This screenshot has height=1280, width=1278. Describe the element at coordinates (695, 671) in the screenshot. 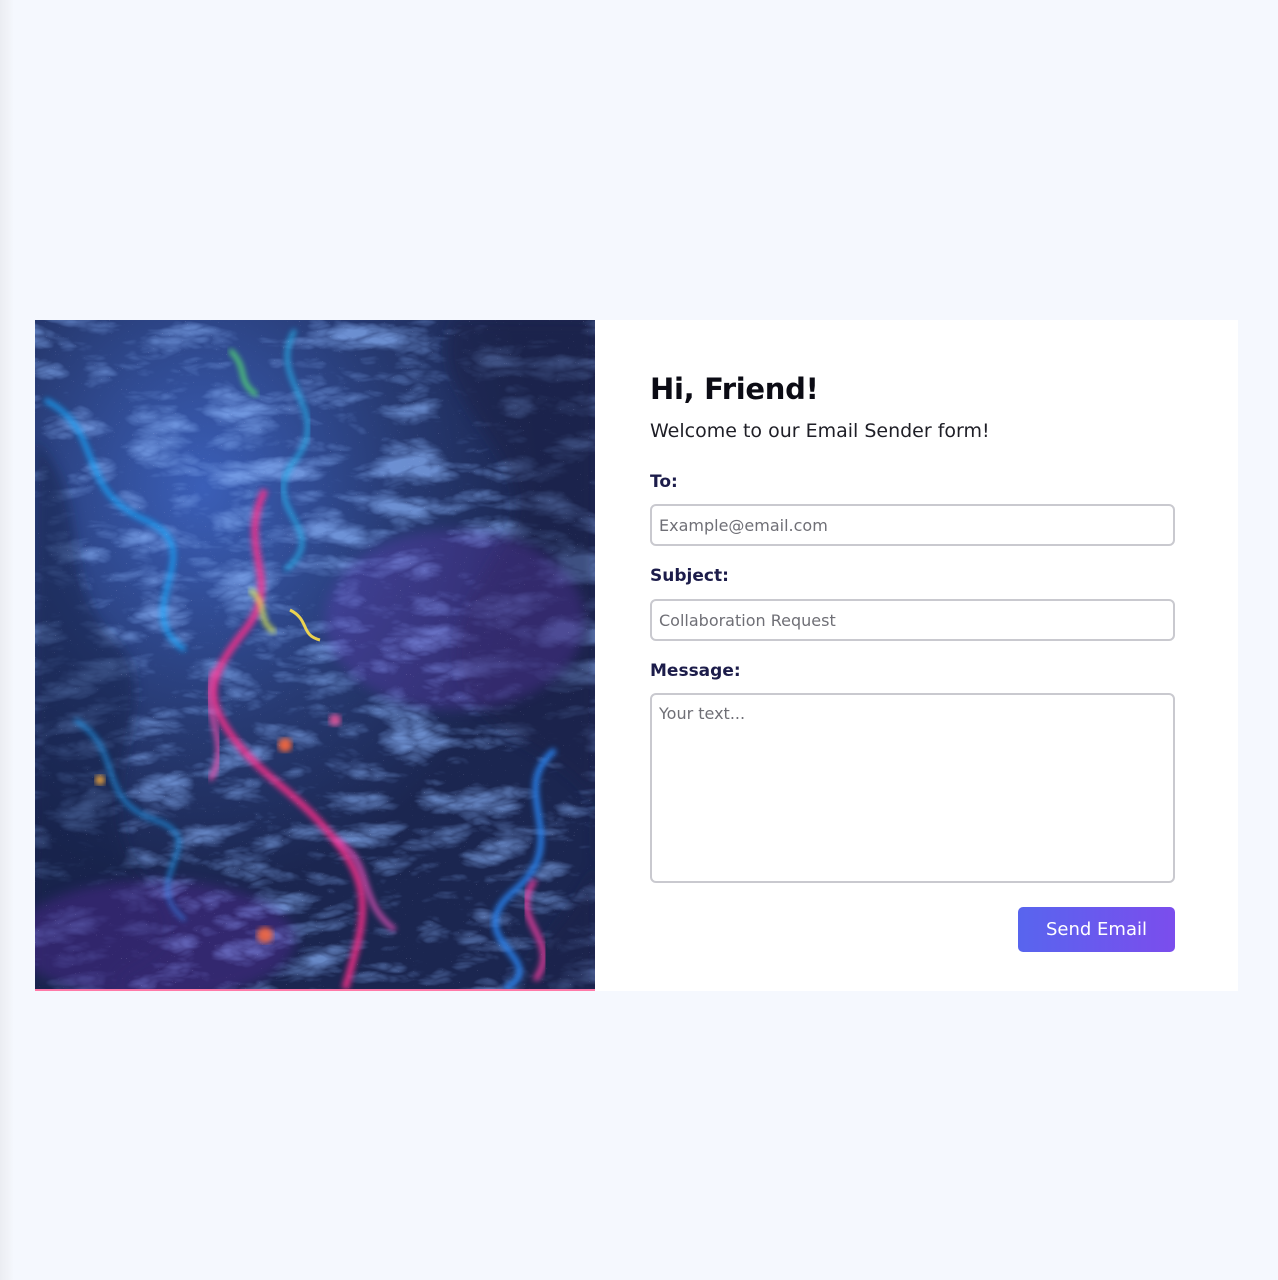

I see `message-label: Message:` at that location.